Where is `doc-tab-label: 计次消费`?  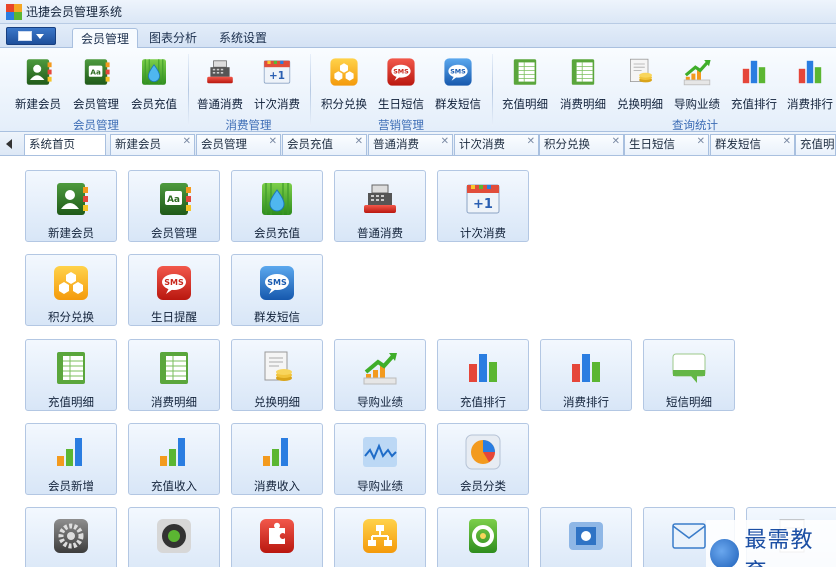
doc-tab-label: 计次消费 is located at coordinates (482, 145).